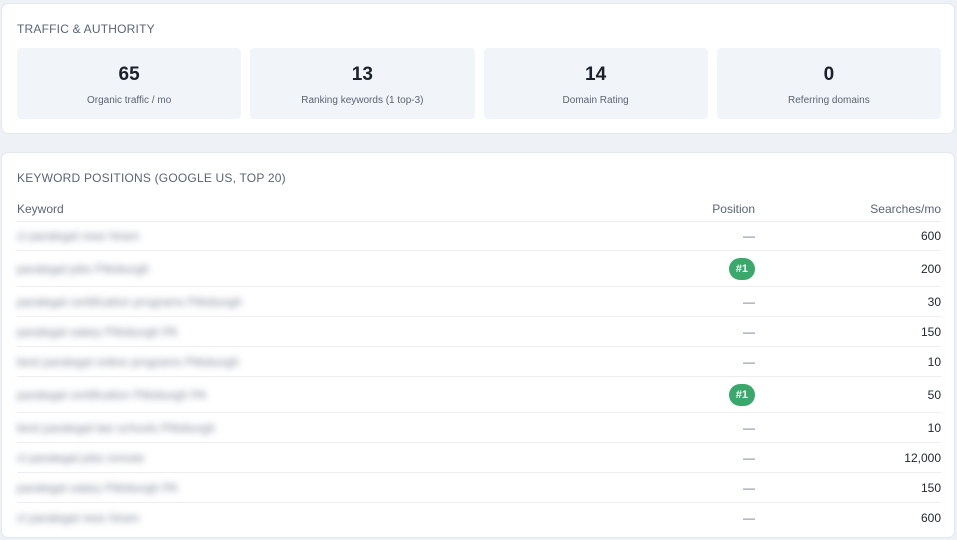 The image size is (957, 540). Describe the element at coordinates (151, 178) in the screenshot. I see `keywords-section-title: KEYWORD POSITIONS (GOOGLE US, TOP 20)` at that location.